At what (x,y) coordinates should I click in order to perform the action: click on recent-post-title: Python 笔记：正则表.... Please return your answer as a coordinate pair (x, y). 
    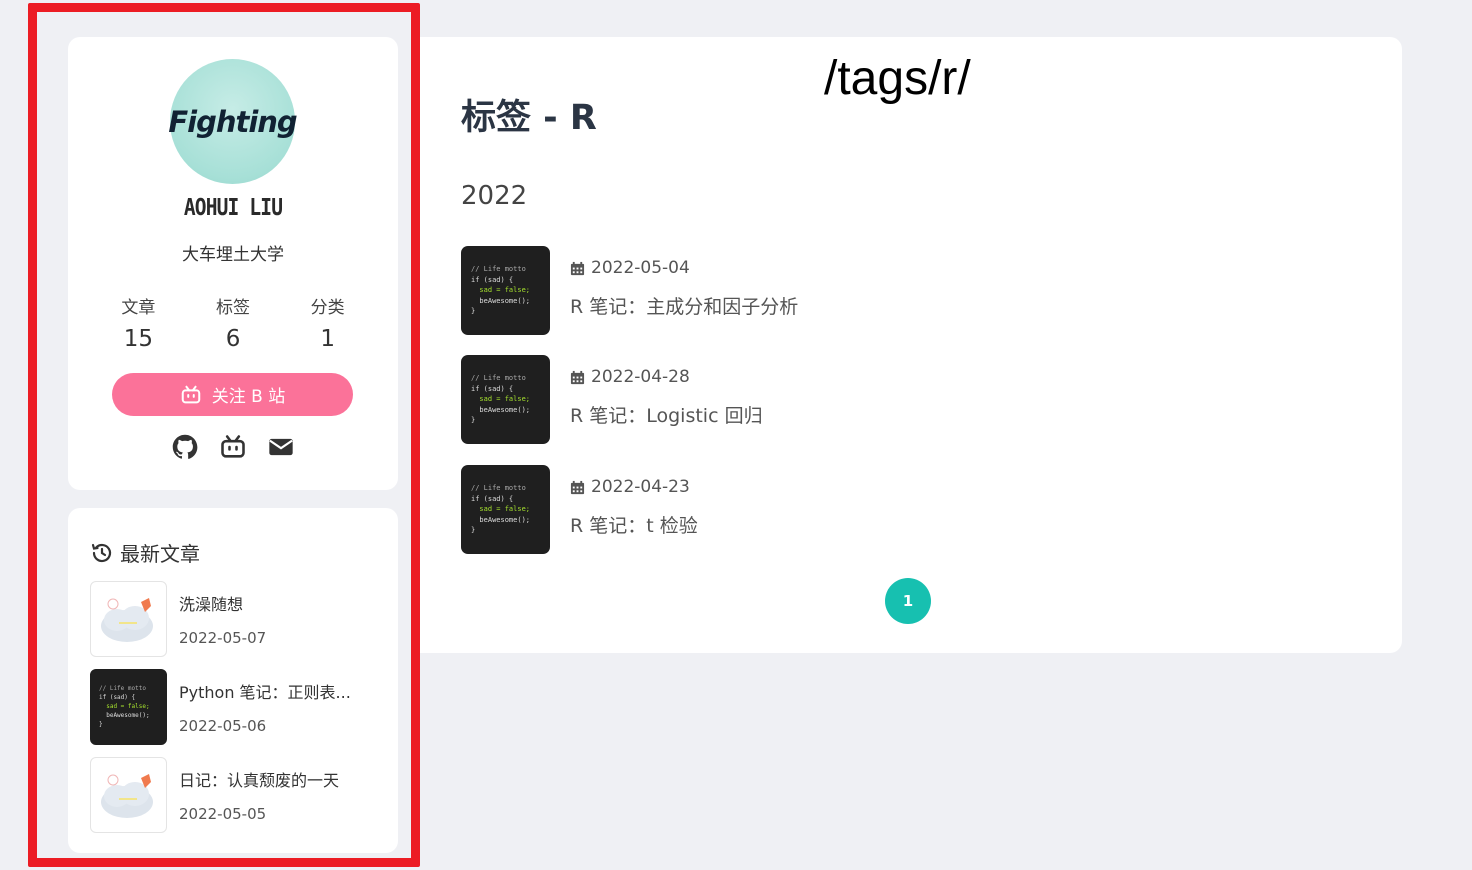
    Looking at the image, I should click on (274, 691).